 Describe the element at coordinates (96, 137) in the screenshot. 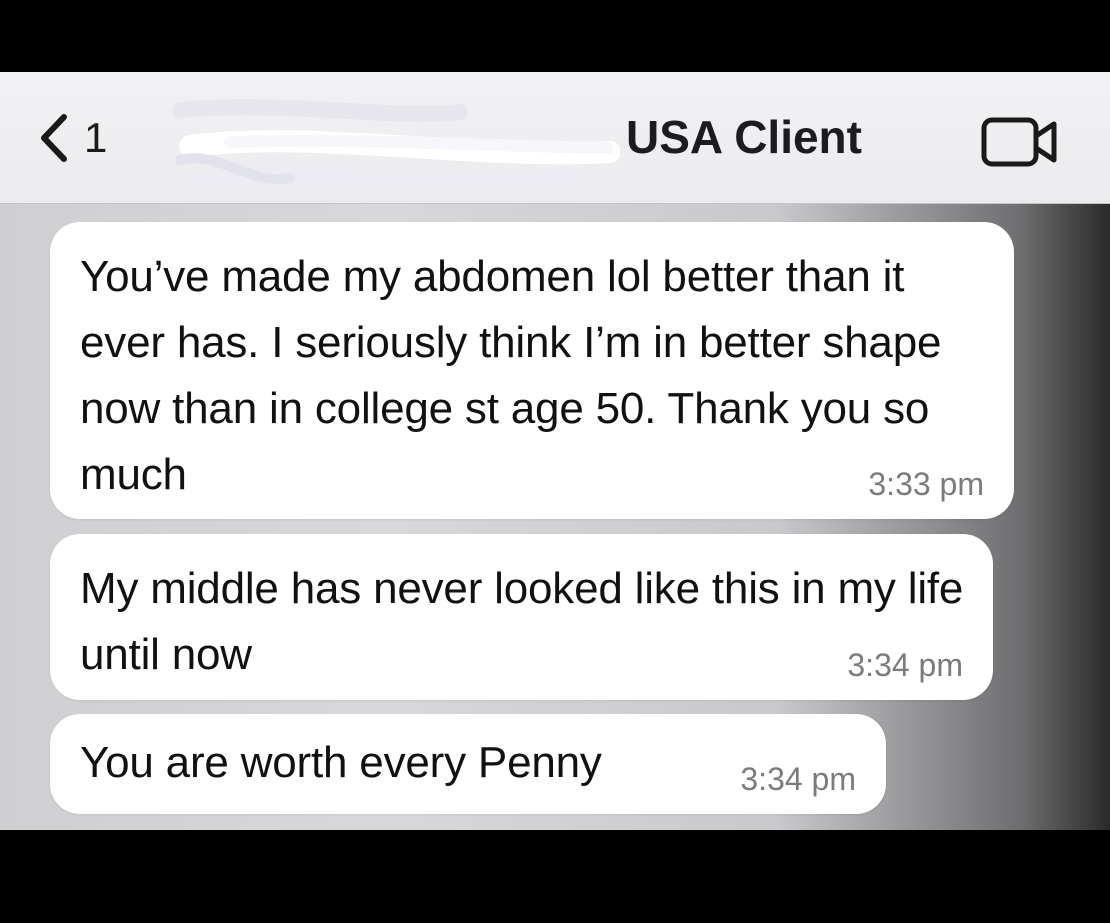

I see `unread-count: 1` at that location.